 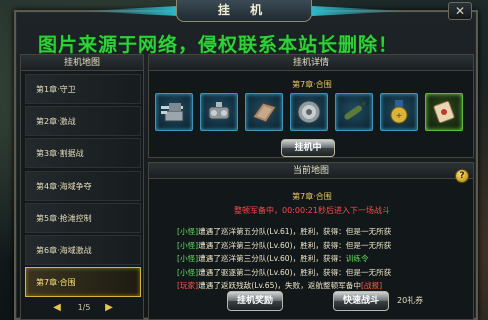 I want to click on next-page-icon: ▶, so click(x=109, y=308).